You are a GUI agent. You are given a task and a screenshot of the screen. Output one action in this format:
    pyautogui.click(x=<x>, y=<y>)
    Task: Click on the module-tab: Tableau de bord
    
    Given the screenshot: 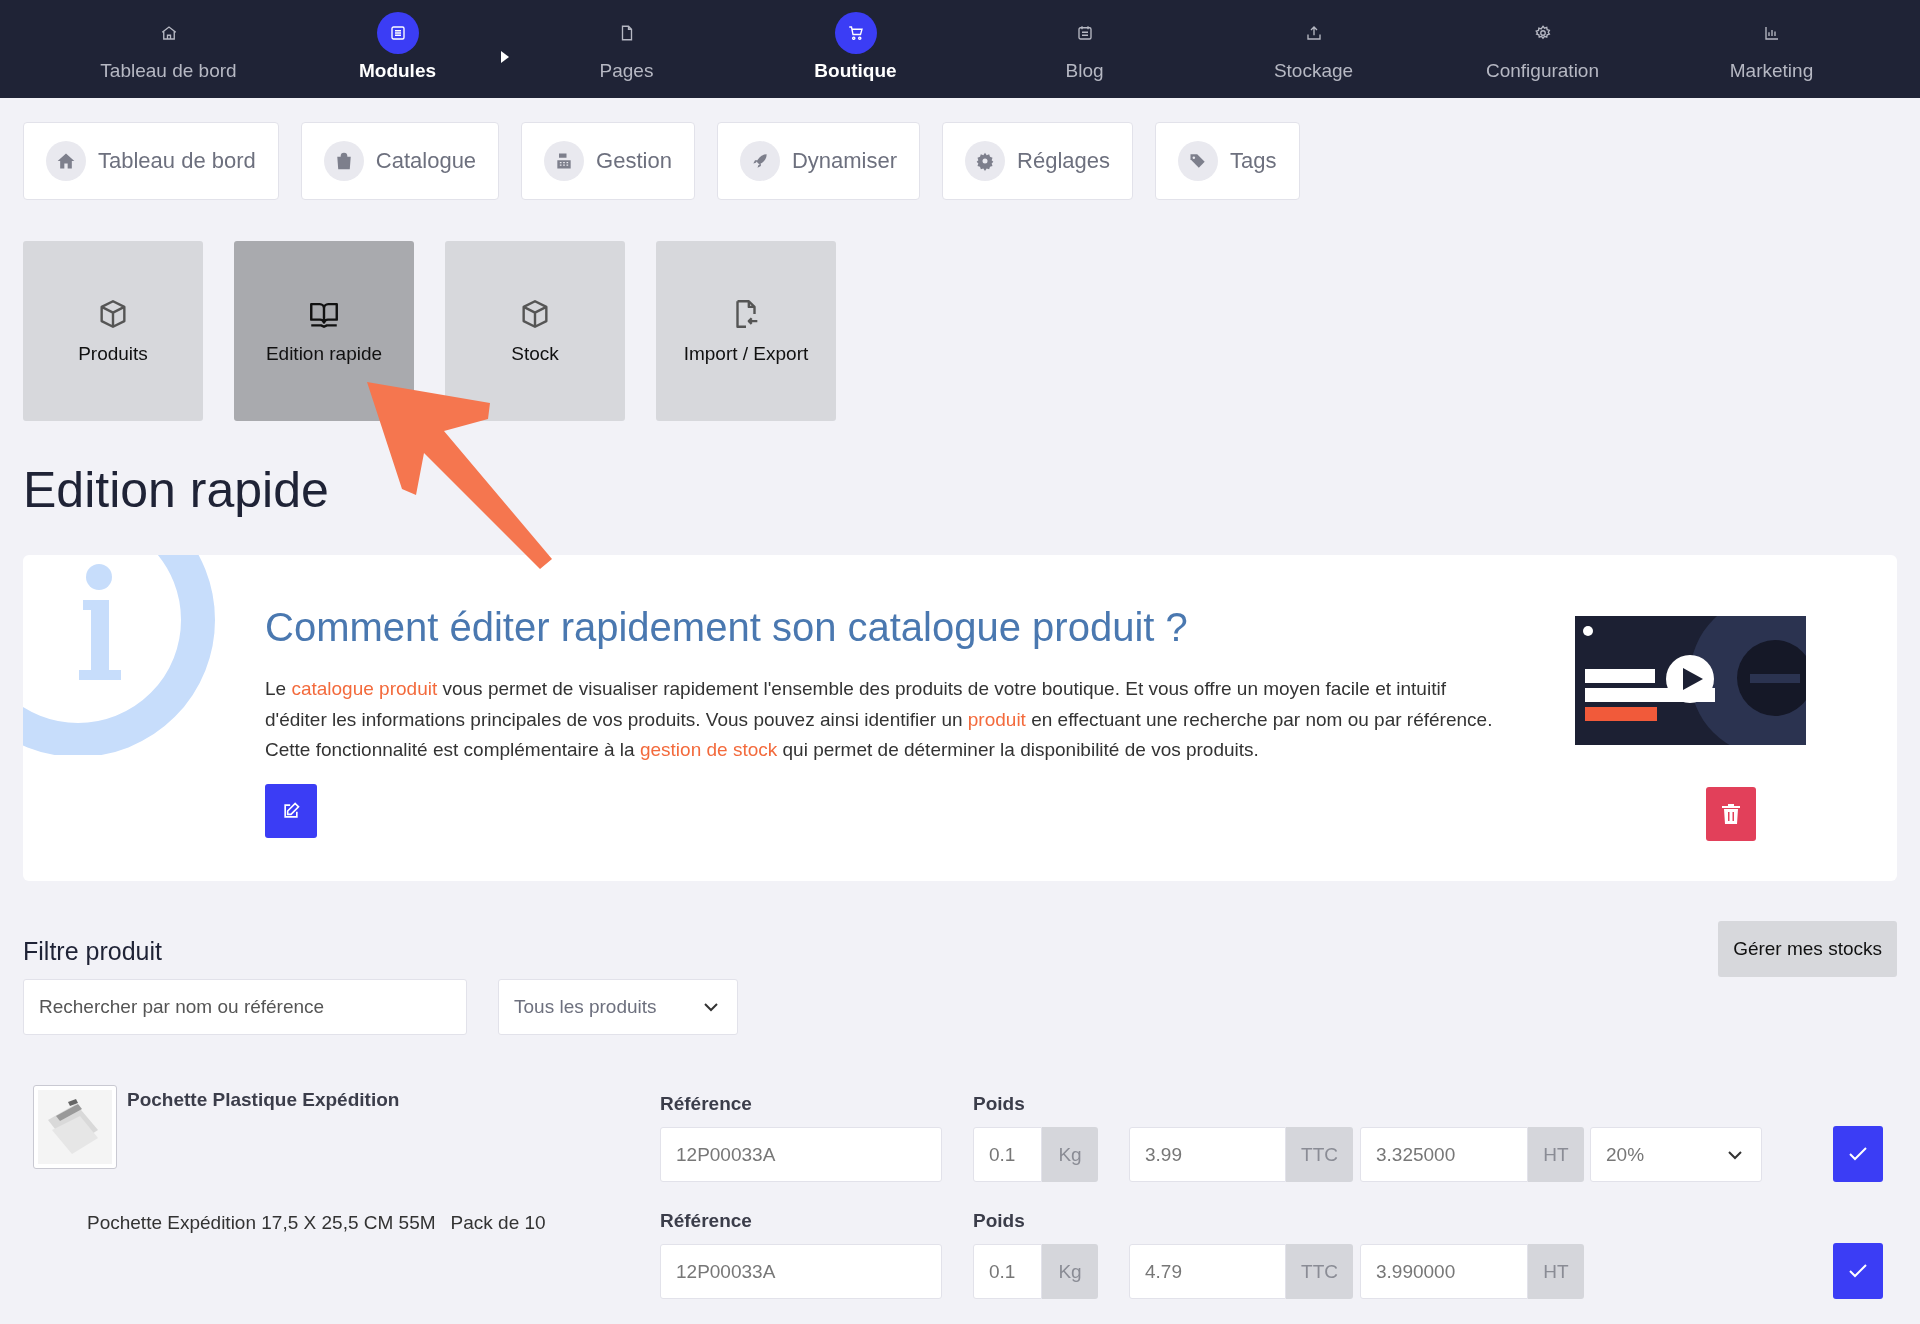 What is the action you would take?
    pyautogui.click(x=151, y=161)
    